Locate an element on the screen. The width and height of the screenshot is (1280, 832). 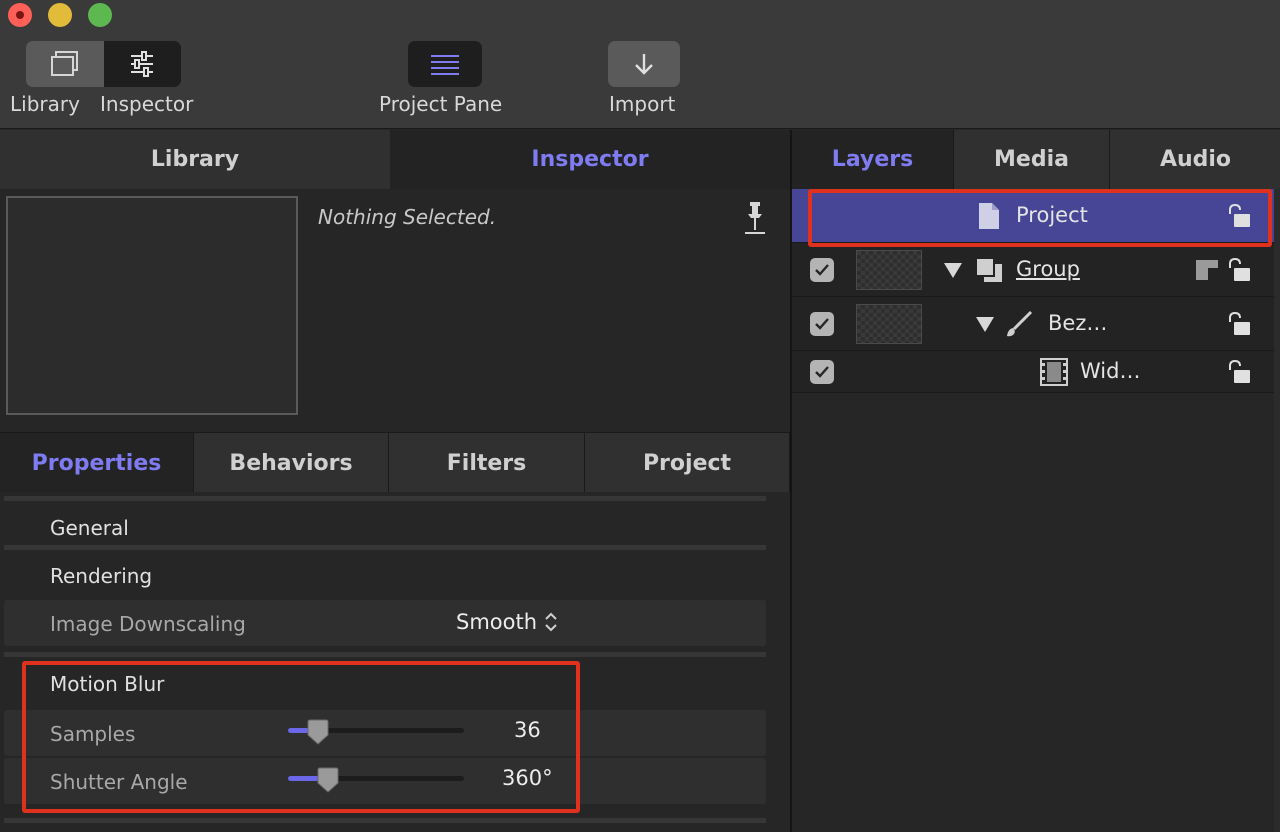
library-inspector-toggle is located at coordinates (103, 64).